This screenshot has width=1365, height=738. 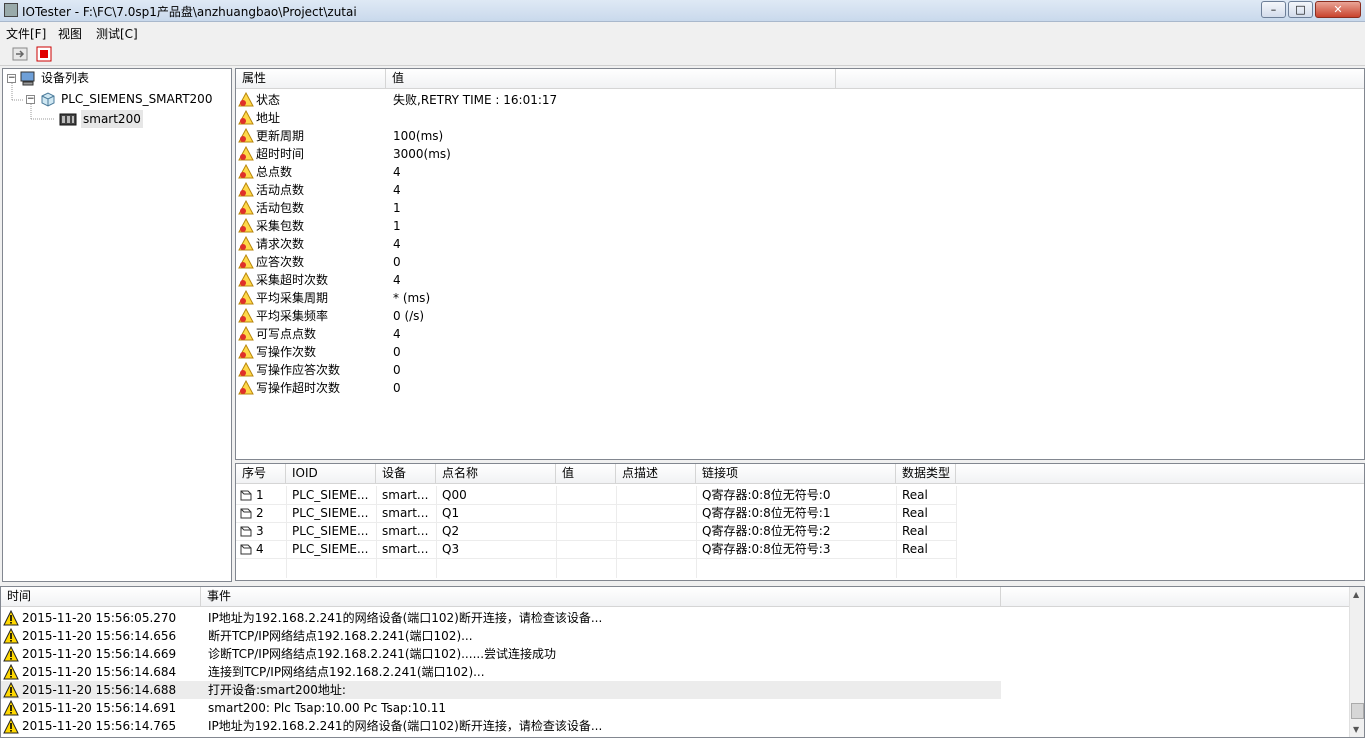 I want to click on maximize-button: □, so click(x=1300, y=9).